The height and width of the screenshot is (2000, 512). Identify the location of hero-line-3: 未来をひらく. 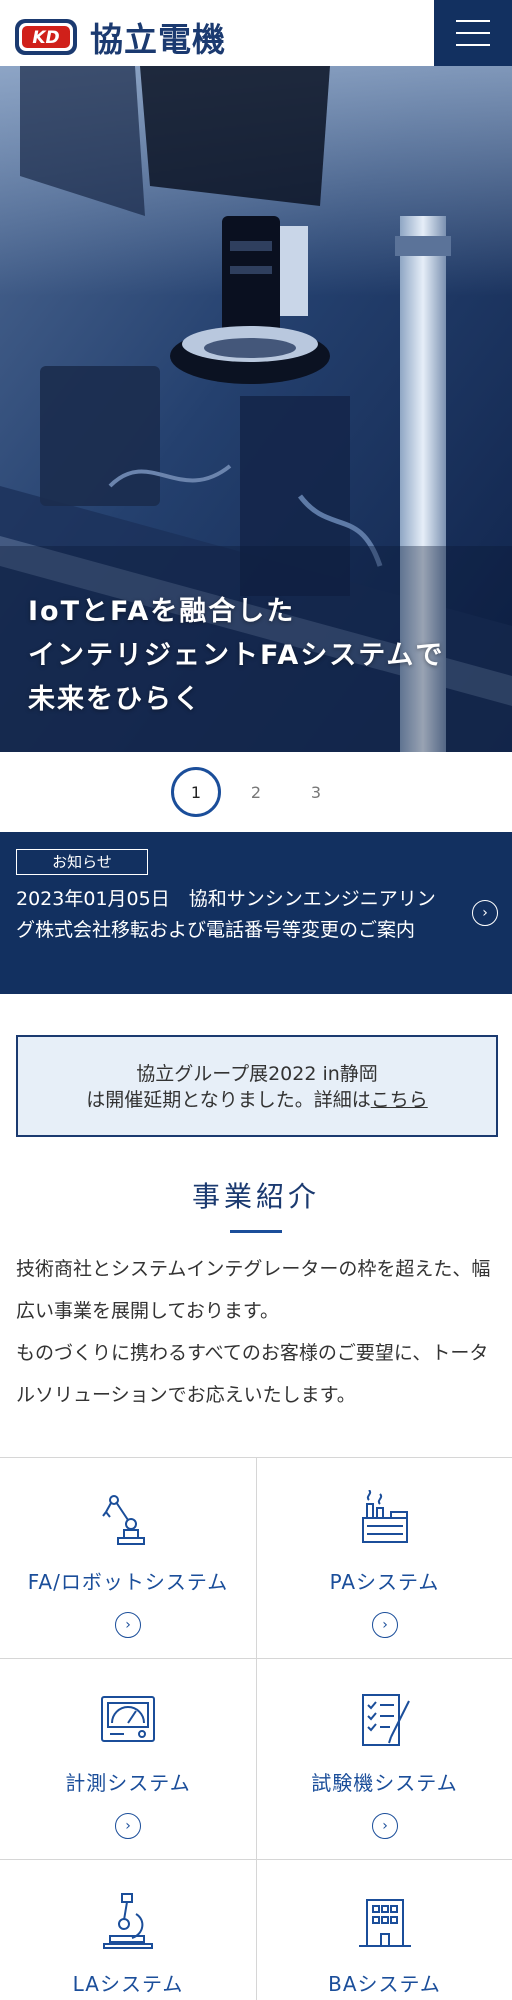
(115, 699).